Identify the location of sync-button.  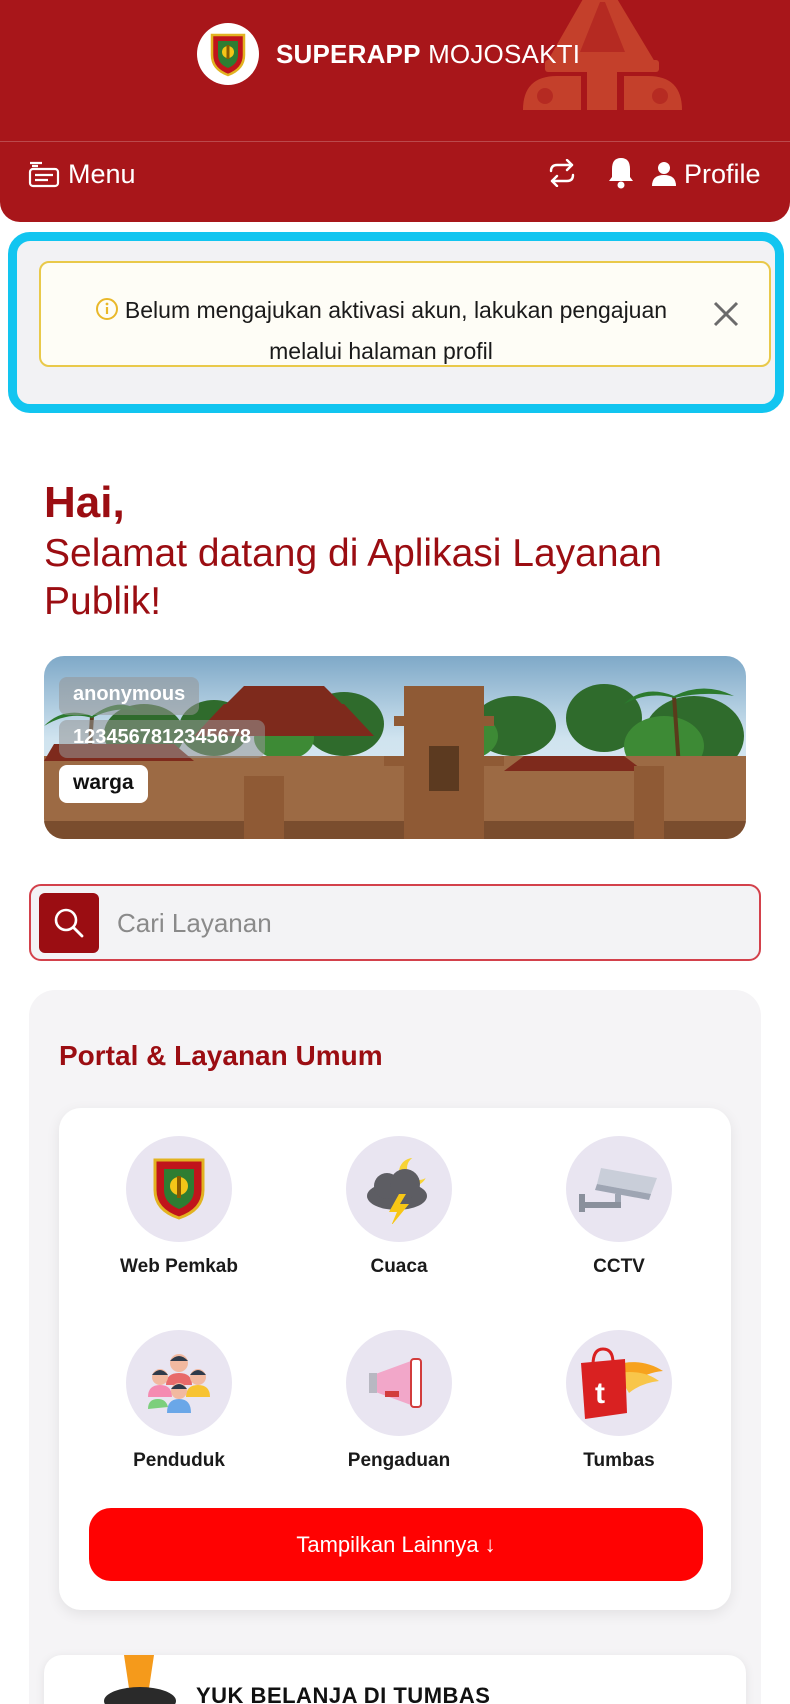
(562, 173).